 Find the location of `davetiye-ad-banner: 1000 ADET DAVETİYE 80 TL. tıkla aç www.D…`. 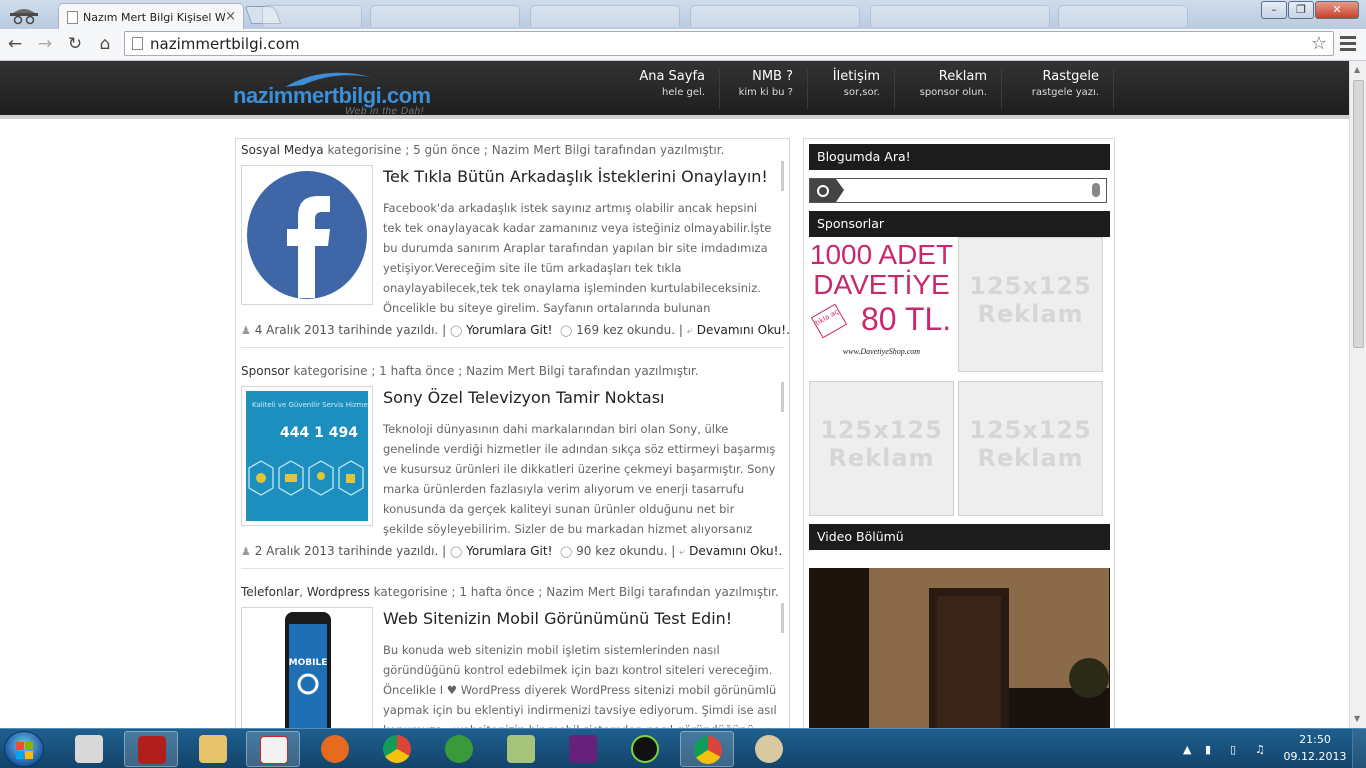

davetiye-ad-banner: 1000 ADET DAVETİYE 80 TL. tıkla aç www.D… is located at coordinates (881, 304).